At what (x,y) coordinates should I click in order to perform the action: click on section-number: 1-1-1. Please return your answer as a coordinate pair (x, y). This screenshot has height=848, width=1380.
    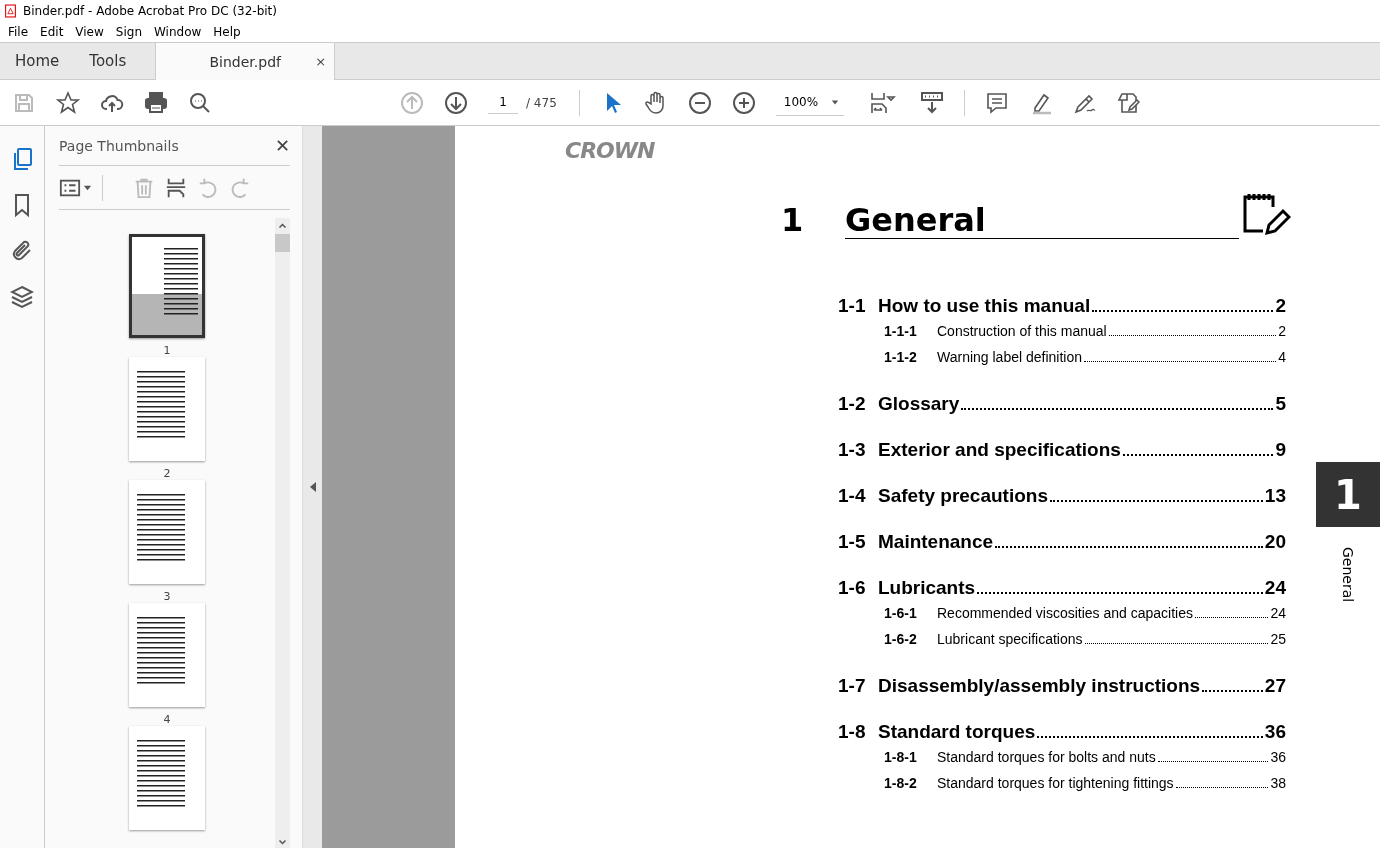
    Looking at the image, I should click on (901, 331).